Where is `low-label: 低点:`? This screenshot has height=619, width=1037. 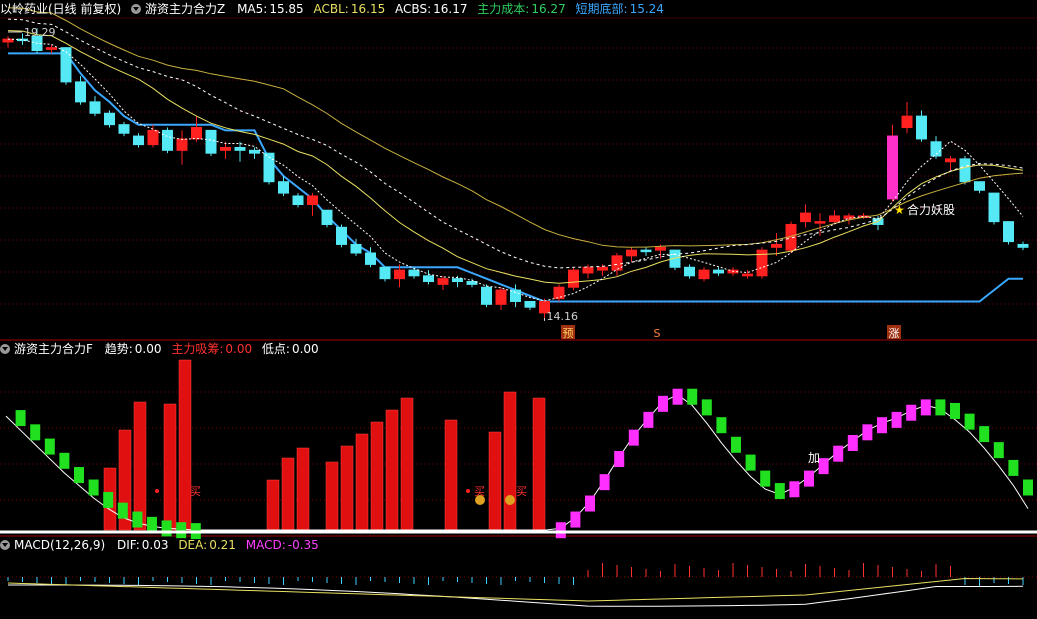
low-label: 低点: is located at coordinates (275, 349).